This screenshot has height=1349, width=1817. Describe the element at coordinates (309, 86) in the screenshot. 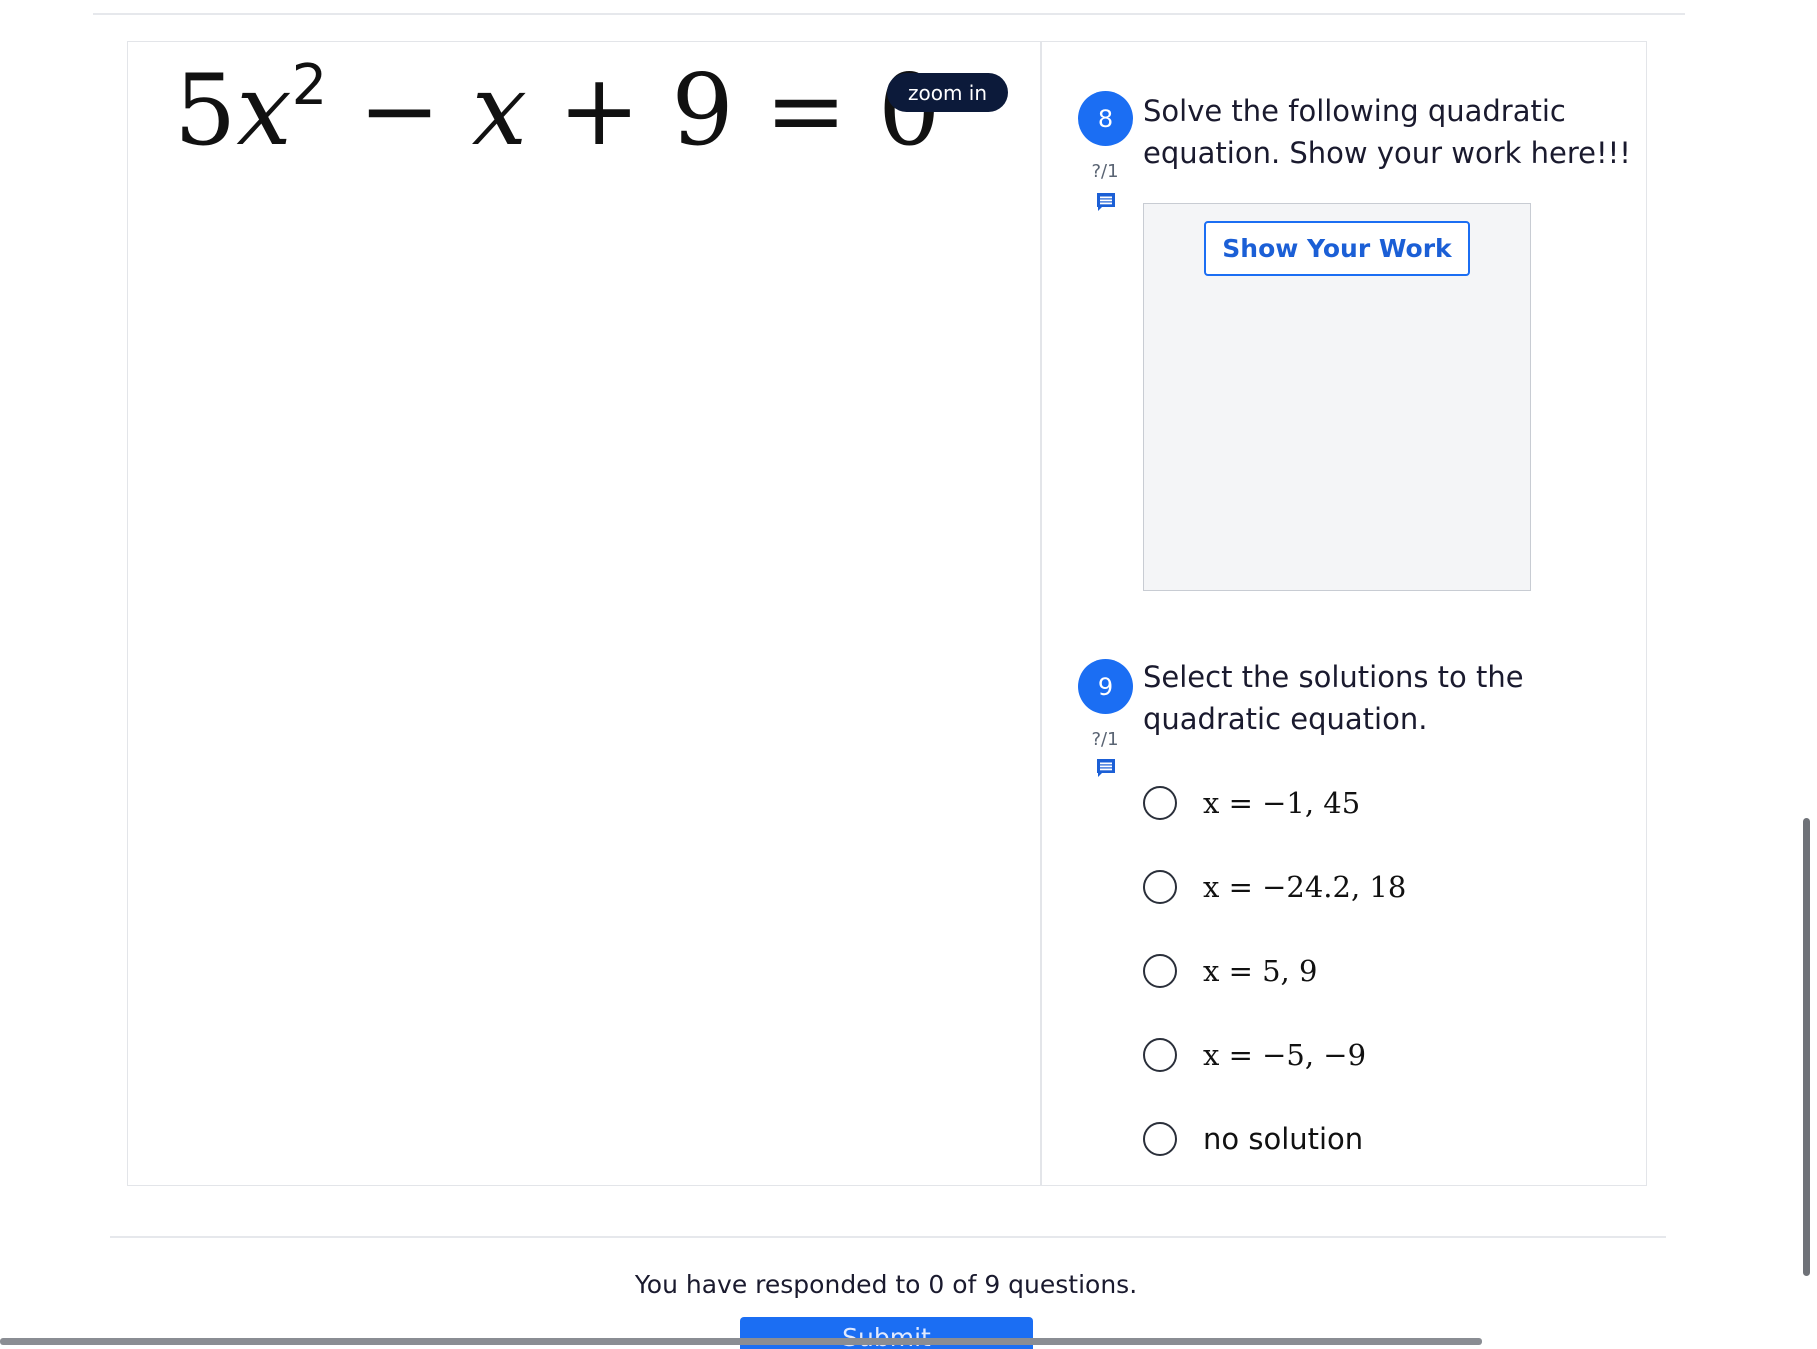

I see `equation-exponent: 2` at that location.